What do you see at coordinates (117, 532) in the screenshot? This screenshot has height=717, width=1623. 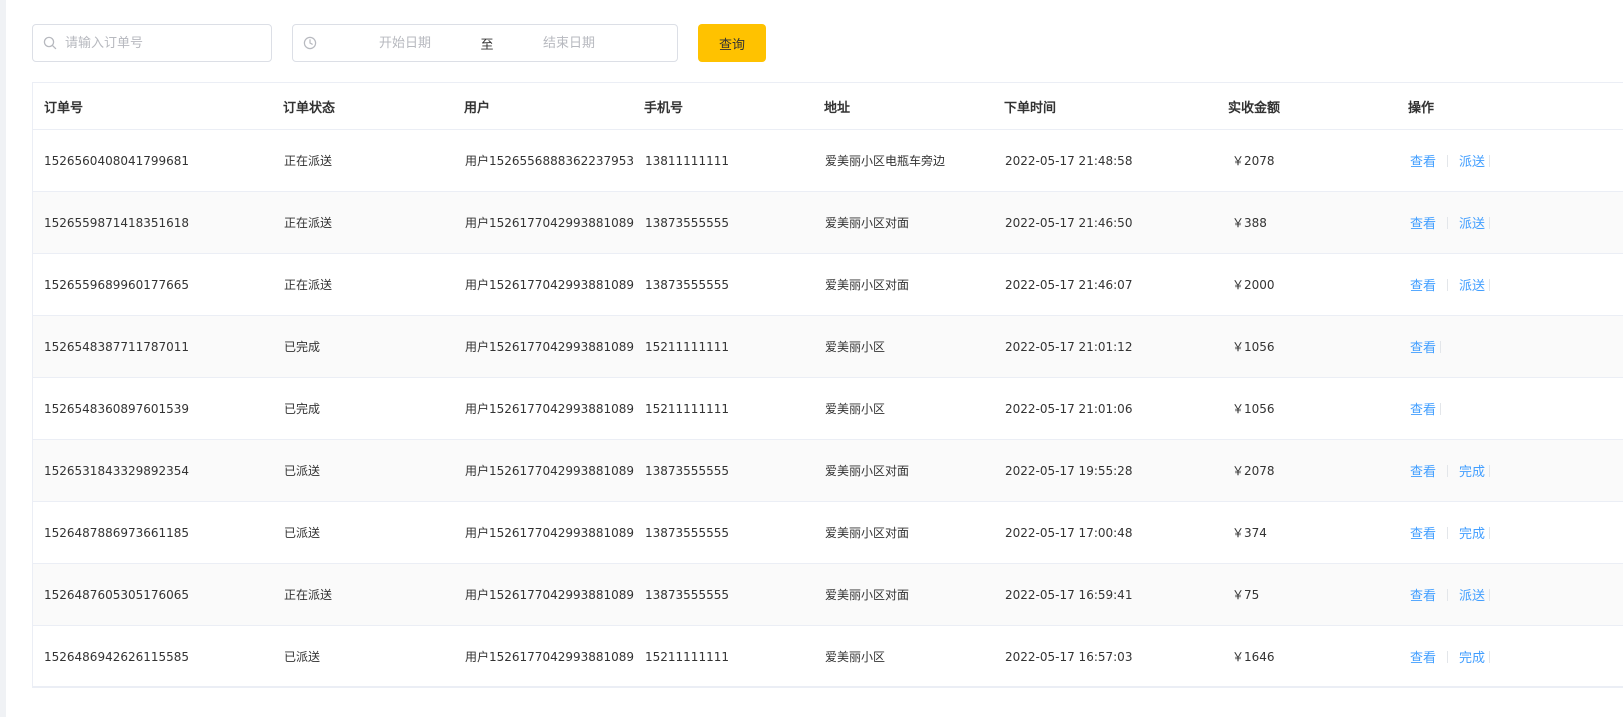 I see `cell-order-id: 1526487886973661185` at bounding box center [117, 532].